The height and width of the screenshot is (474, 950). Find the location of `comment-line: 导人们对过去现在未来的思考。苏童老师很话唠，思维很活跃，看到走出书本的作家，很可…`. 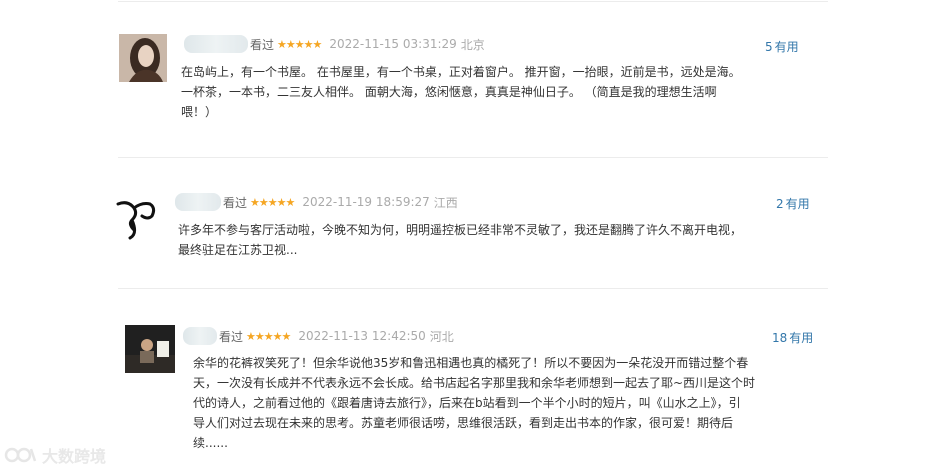

comment-line: 导人们对过去现在未来的思考。苏童老师很话唠，思维很活跃，看到走出书本的作家，很可… is located at coordinates (463, 423).